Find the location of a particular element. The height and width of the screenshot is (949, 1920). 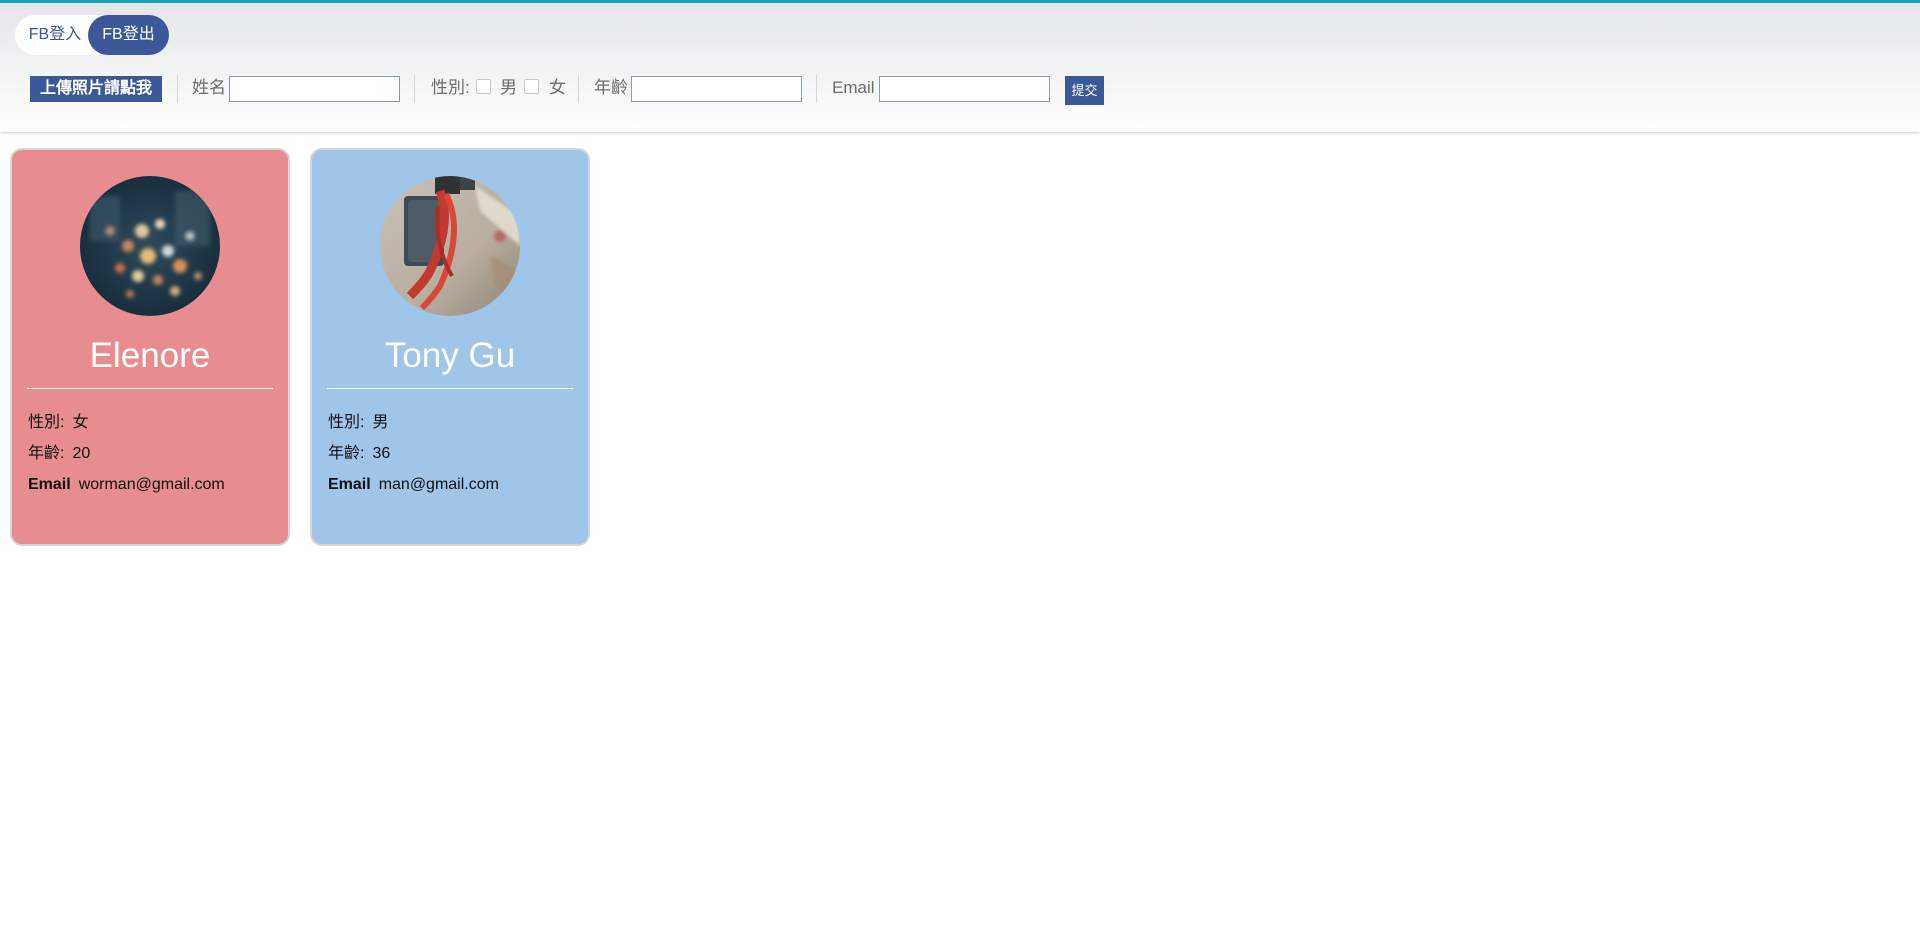

camera-strap-photo-icon is located at coordinates (450, 246).